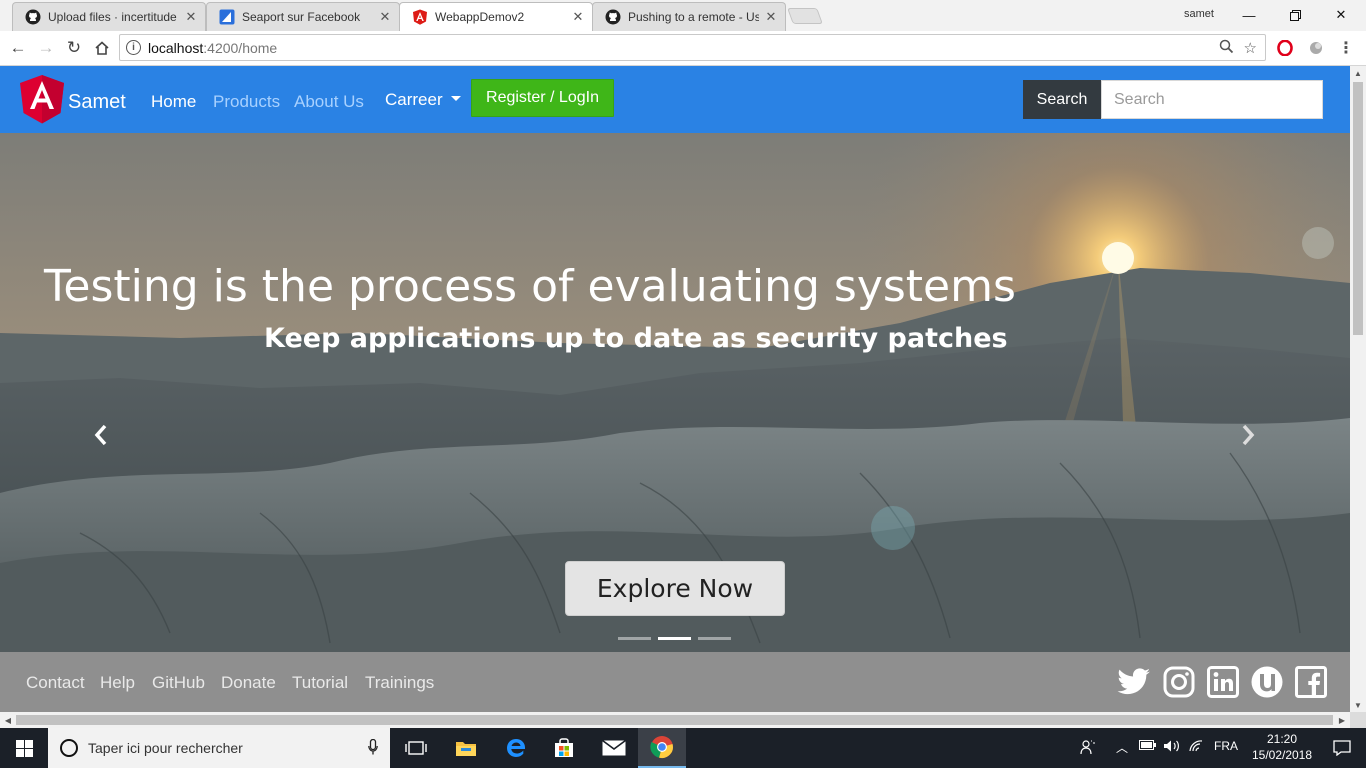 The height and width of the screenshot is (768, 1366). What do you see at coordinates (1179, 682) in the screenshot?
I see `instagram-icon` at bounding box center [1179, 682].